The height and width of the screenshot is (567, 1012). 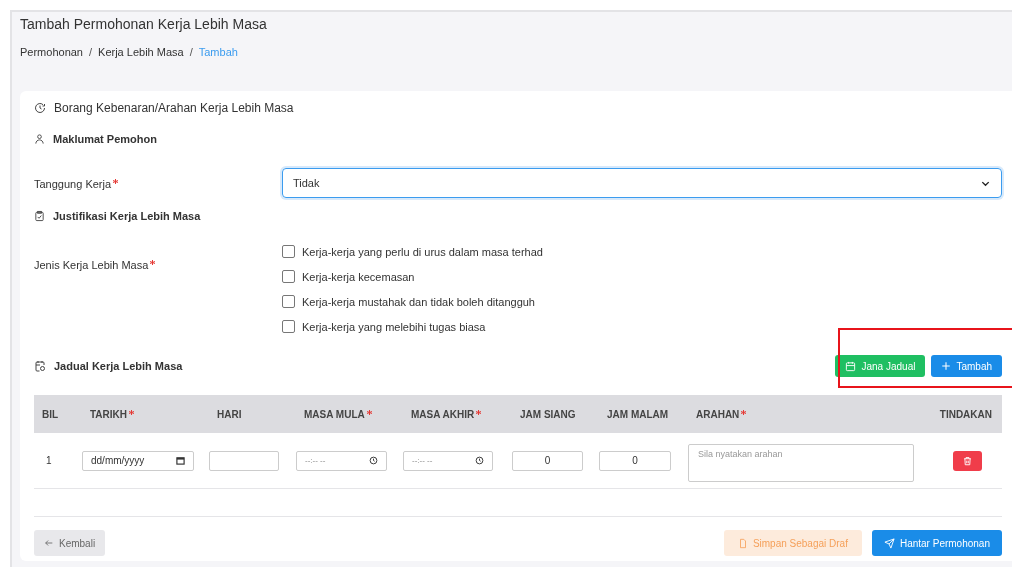 I want to click on clipboard-icon, so click(x=39, y=216).